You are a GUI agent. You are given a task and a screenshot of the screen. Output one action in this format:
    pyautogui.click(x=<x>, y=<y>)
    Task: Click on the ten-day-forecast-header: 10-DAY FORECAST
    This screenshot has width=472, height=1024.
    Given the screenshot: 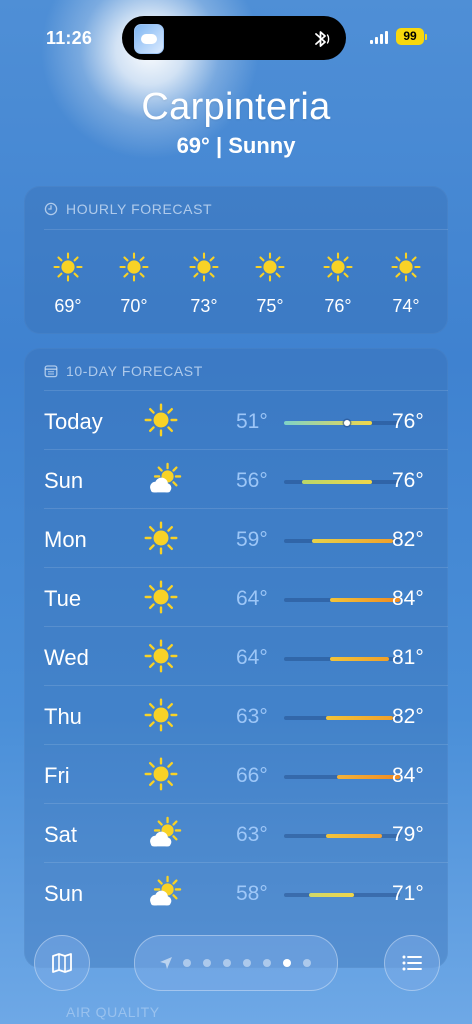 What is the action you would take?
    pyautogui.click(x=123, y=371)
    